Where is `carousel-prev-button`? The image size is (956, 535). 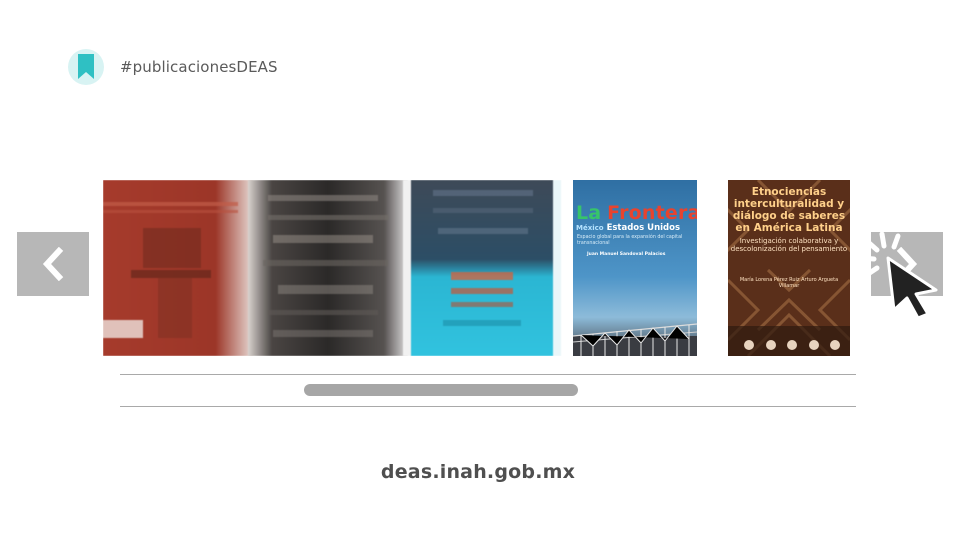 carousel-prev-button is located at coordinates (53, 264).